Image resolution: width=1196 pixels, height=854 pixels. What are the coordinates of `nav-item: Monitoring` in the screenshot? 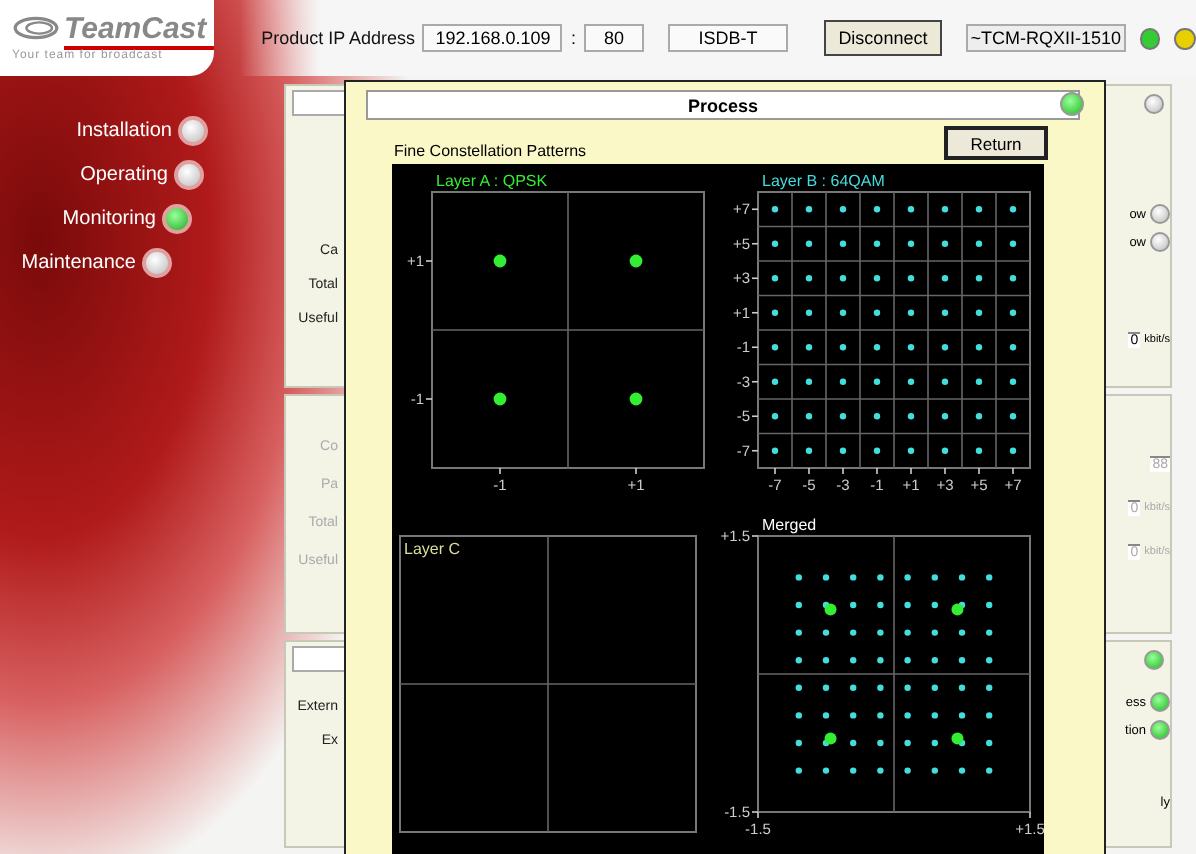 It's located at (127, 219).